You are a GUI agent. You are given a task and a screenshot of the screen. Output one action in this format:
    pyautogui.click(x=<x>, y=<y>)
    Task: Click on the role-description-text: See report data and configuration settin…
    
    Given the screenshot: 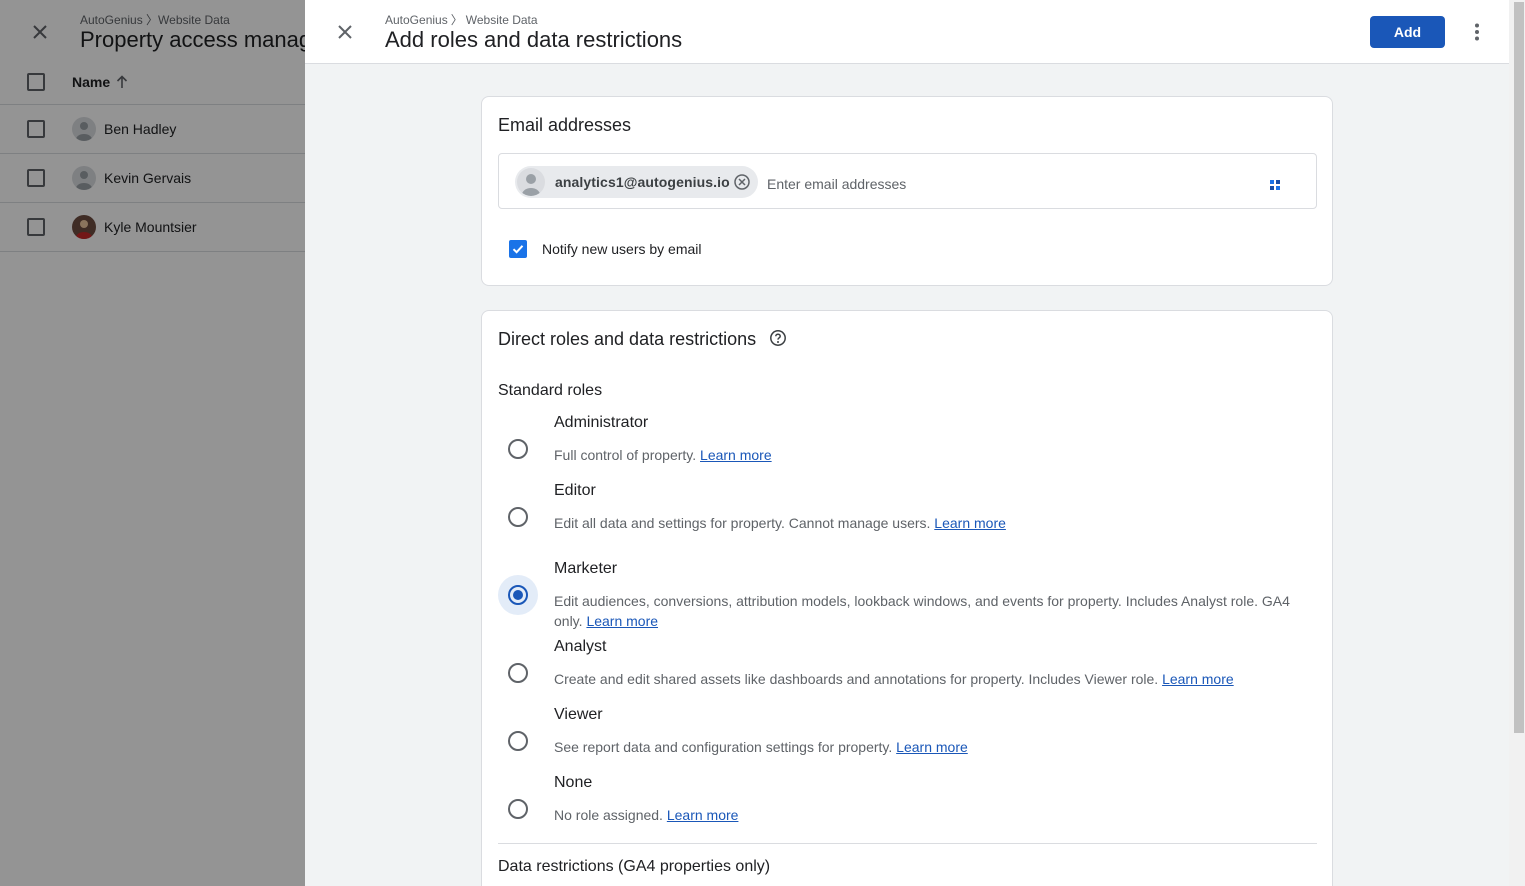 What is the action you would take?
    pyautogui.click(x=723, y=747)
    